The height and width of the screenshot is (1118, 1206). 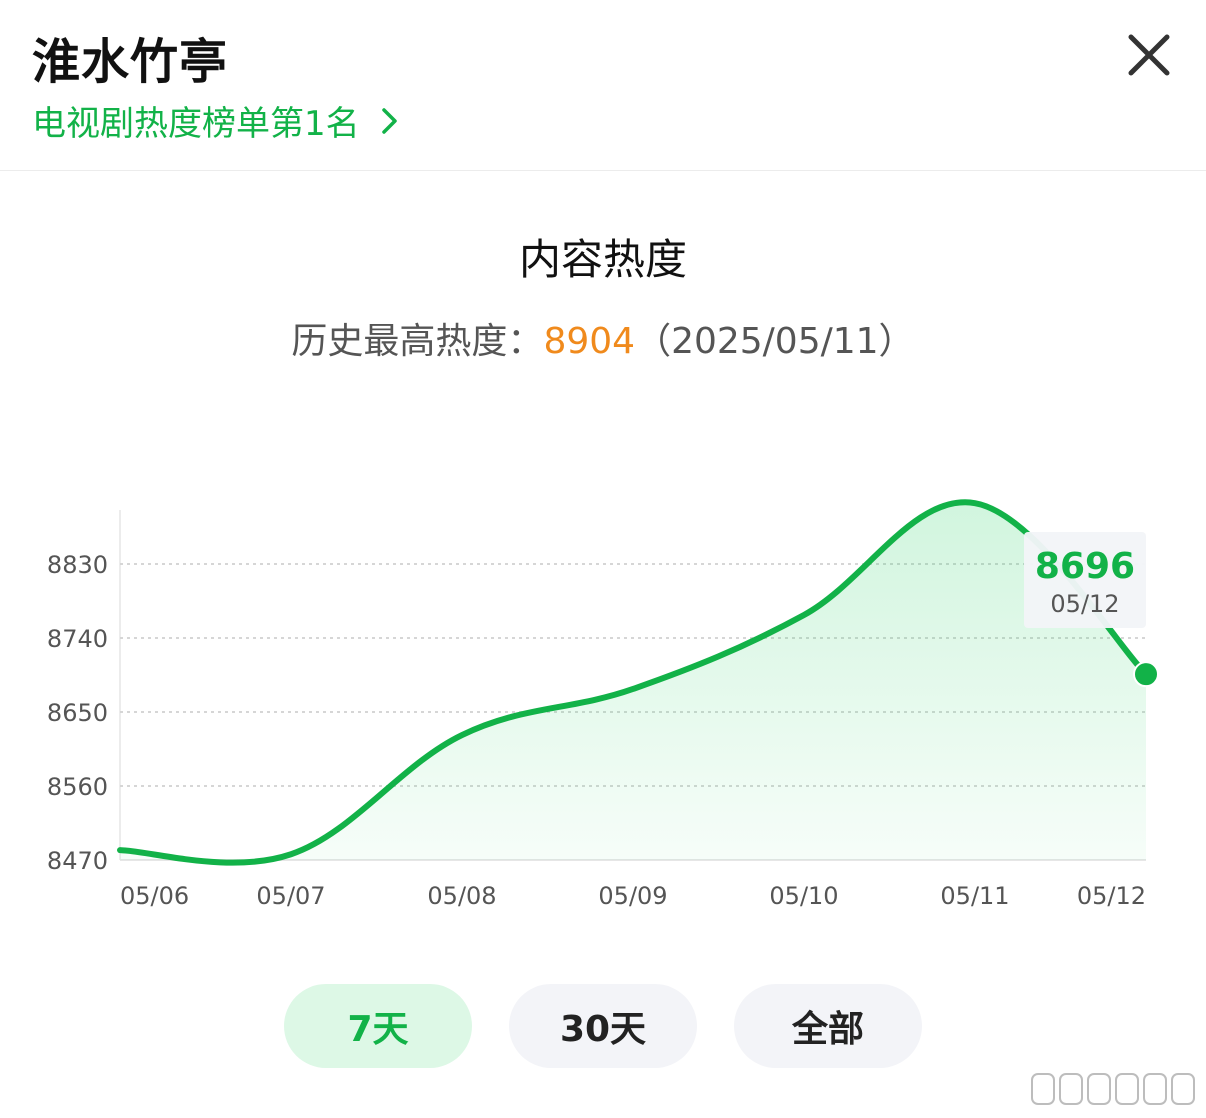 I want to click on x-tick-label: 05/06, so click(x=154, y=896).